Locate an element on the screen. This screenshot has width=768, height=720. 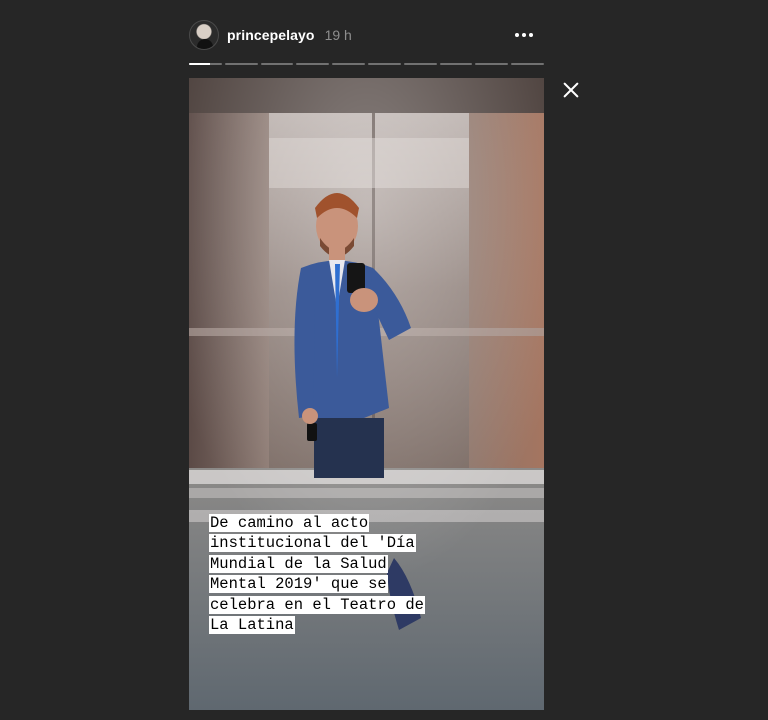
username-link: princepelayo is located at coordinates (271, 35).